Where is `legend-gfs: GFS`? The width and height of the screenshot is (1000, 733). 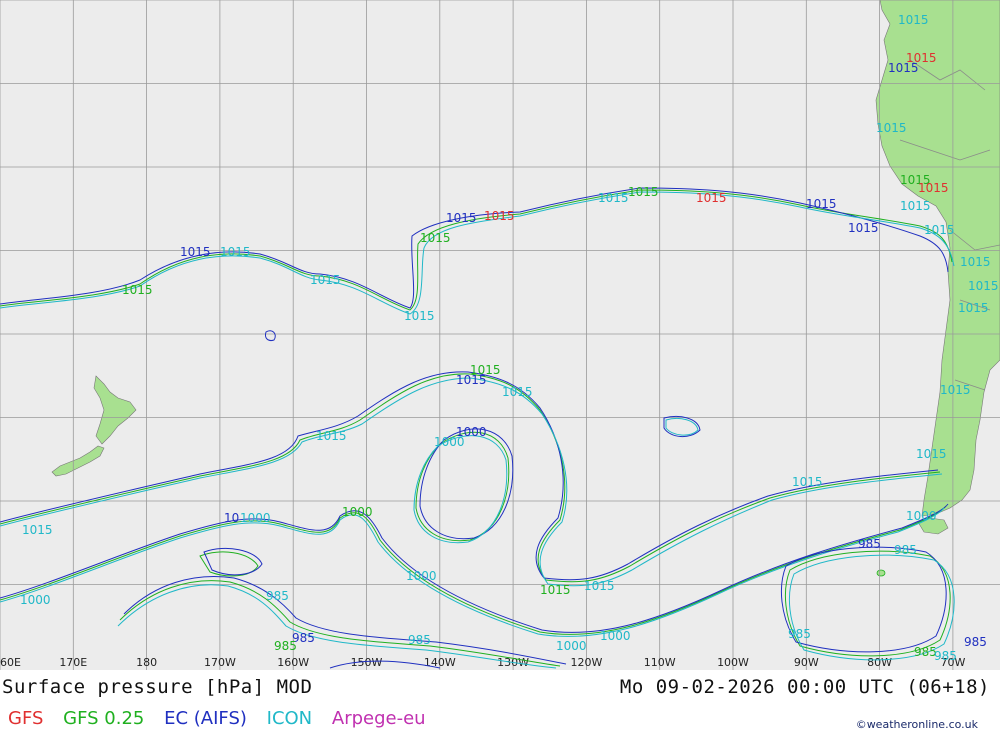 legend-gfs: GFS is located at coordinates (25, 718).